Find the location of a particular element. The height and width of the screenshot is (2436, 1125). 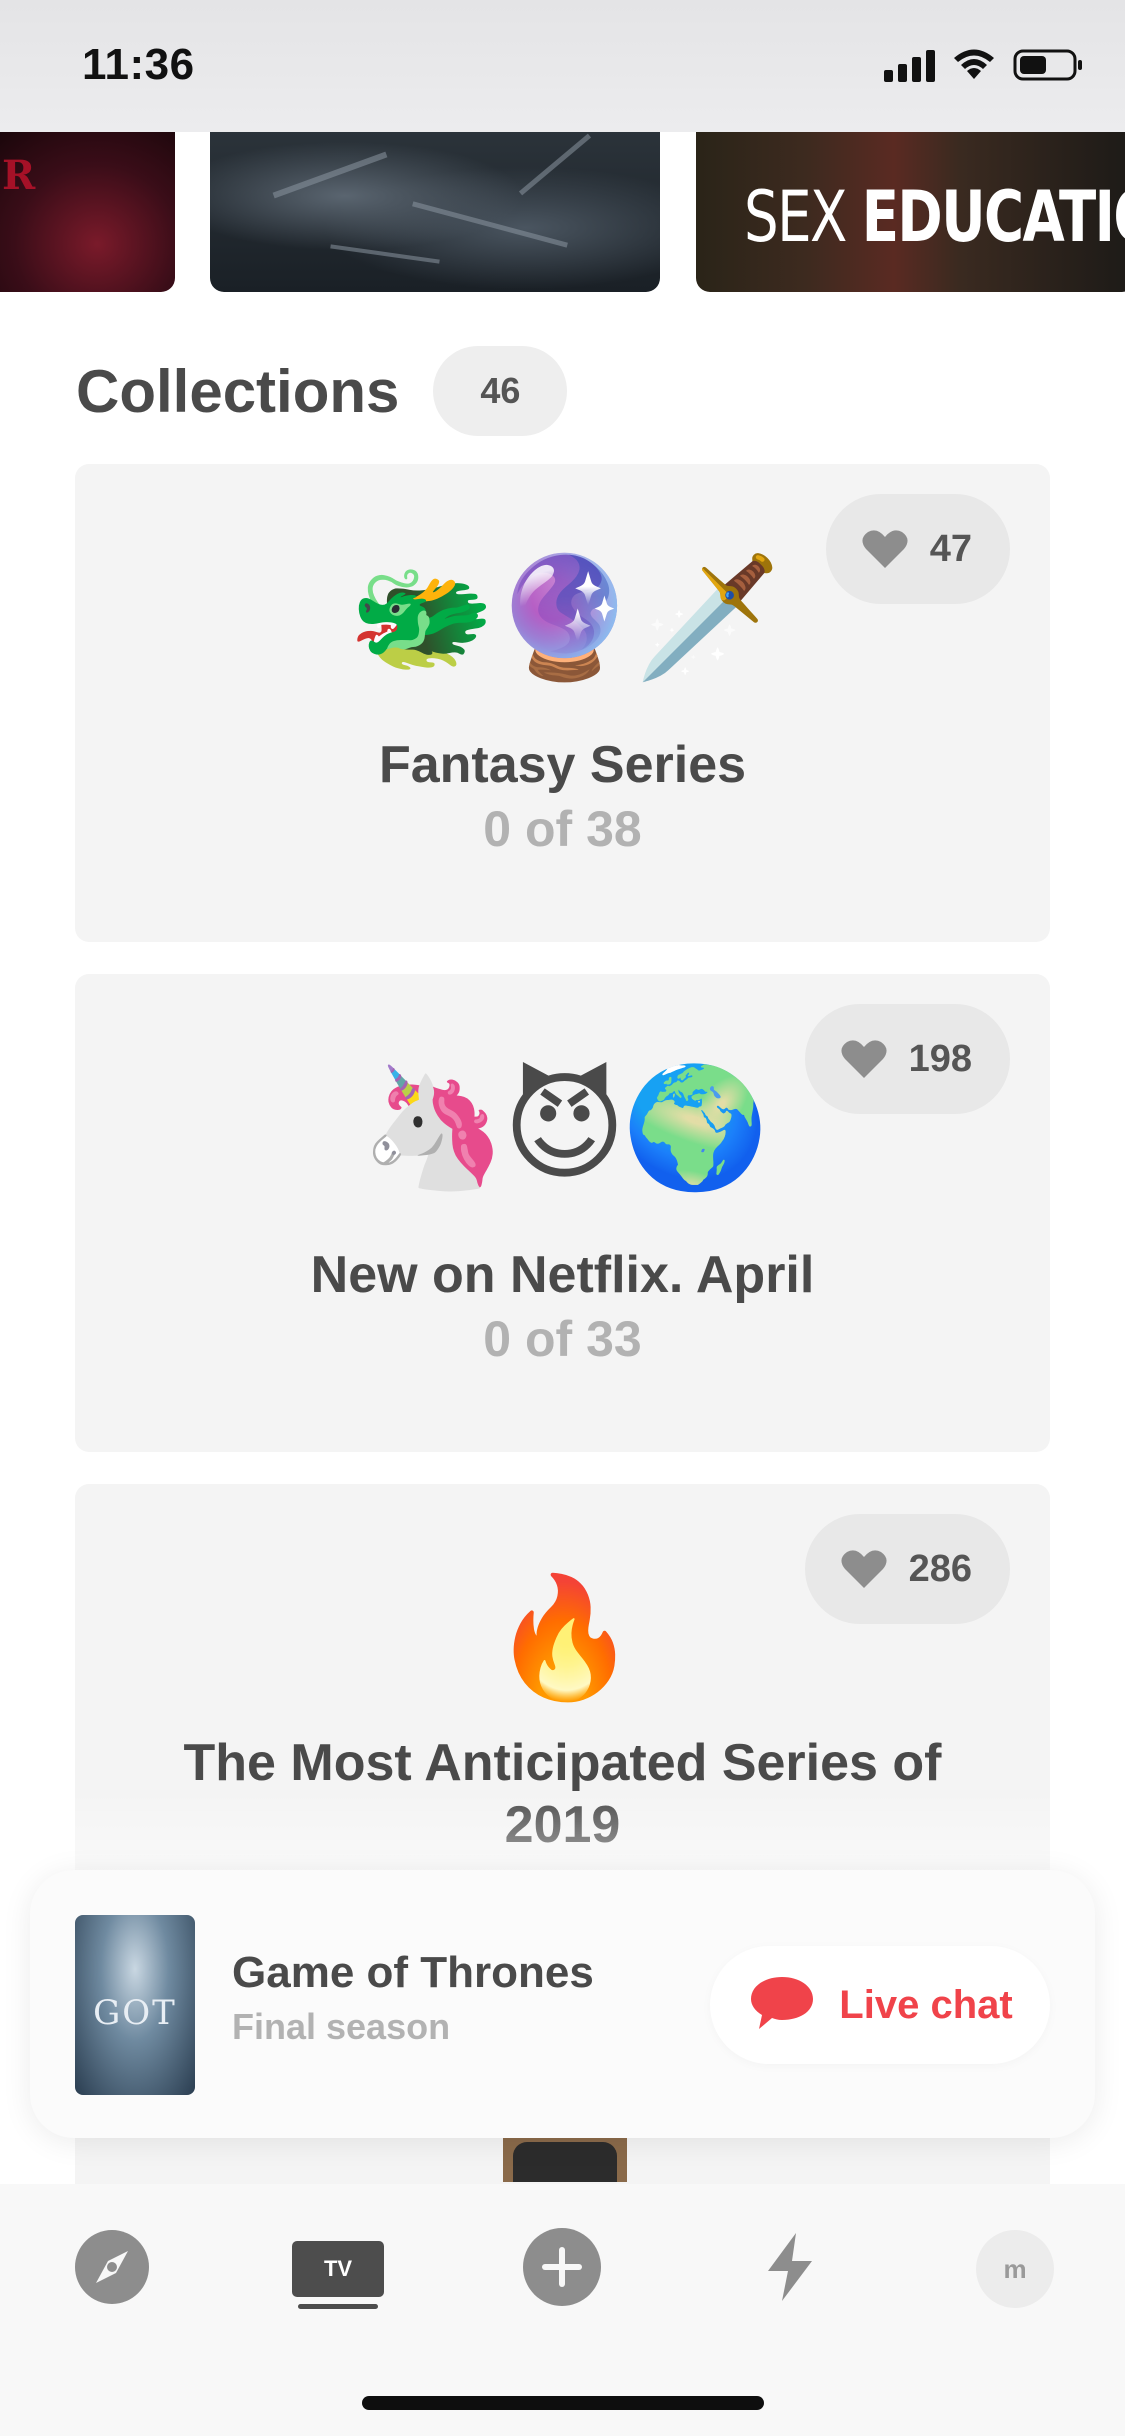

collections-count-badge: 46 is located at coordinates (500, 391).